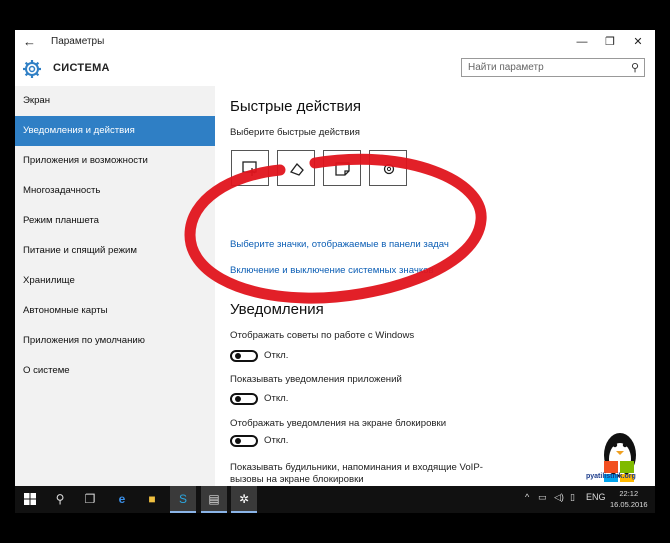 Image resolution: width=670 pixels, height=543 pixels. What do you see at coordinates (629, 493) in the screenshot?
I see `clock-time: 22:12` at bounding box center [629, 493].